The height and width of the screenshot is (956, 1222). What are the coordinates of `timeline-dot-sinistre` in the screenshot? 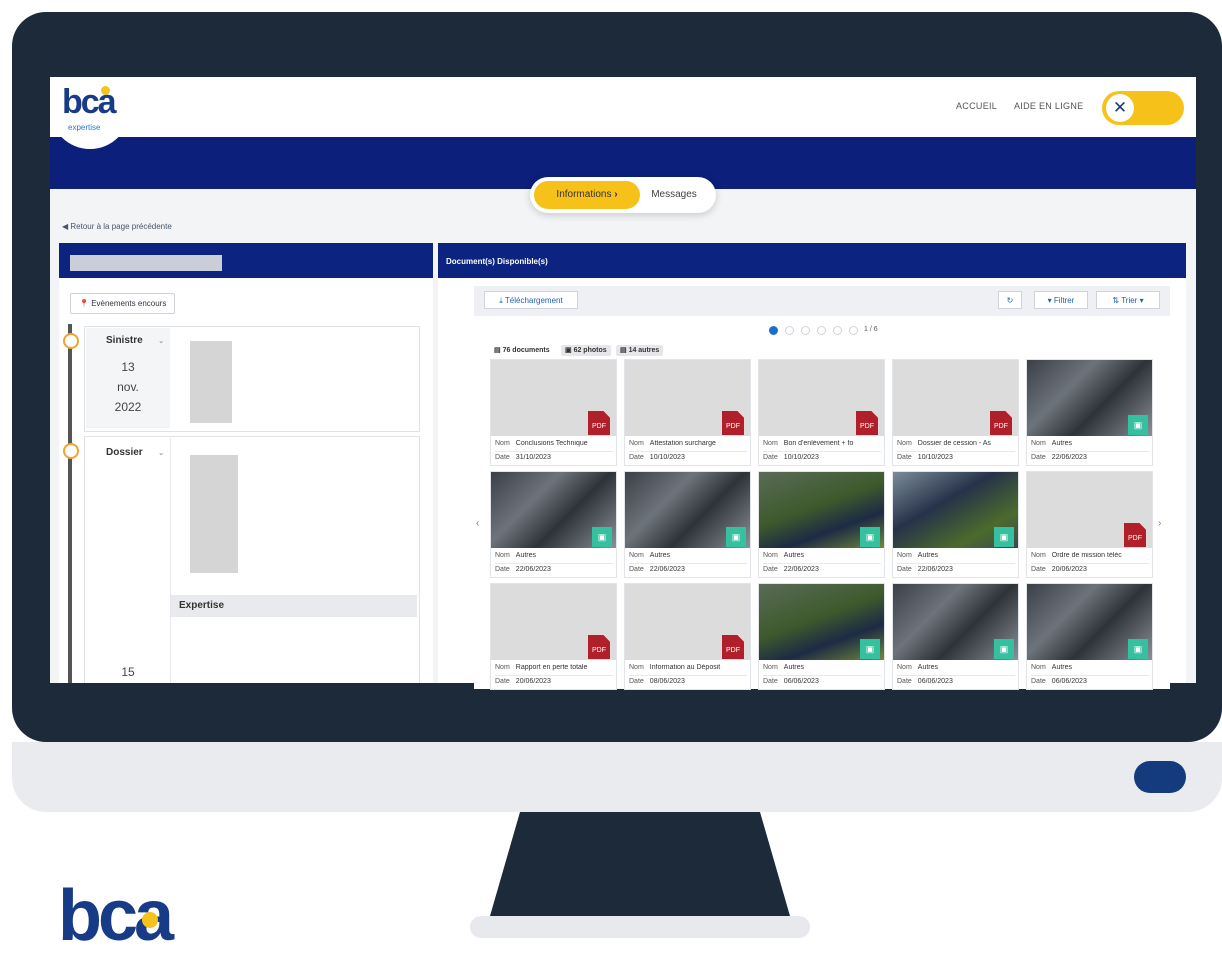 It's located at (71, 341).